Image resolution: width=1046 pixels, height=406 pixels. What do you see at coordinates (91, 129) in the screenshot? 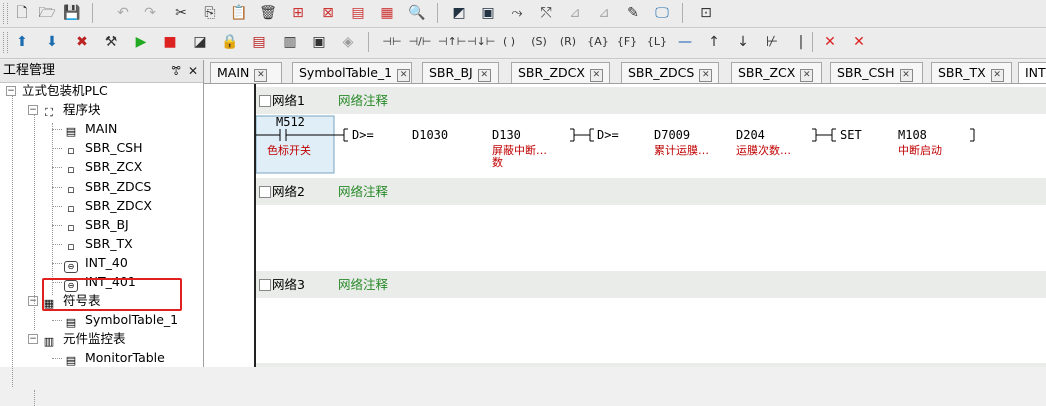
I see `tree-item-main: ▤ MAIN` at bounding box center [91, 129].